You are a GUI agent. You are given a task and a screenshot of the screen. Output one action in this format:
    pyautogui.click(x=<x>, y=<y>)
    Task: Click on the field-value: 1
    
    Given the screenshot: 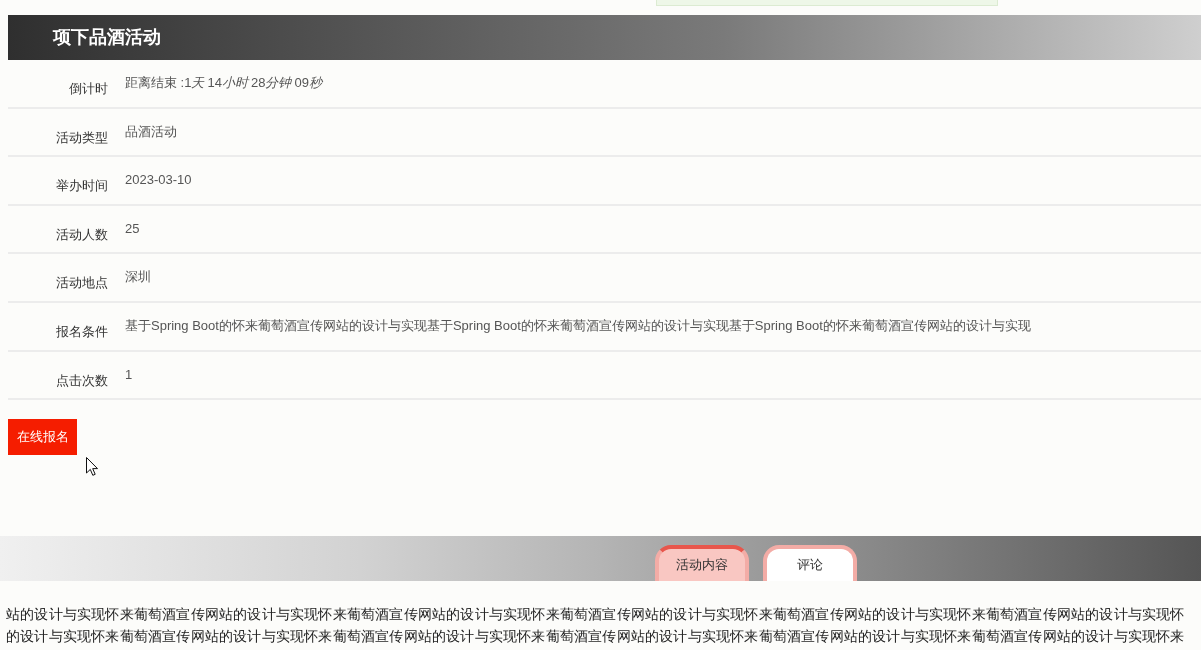 What is the action you would take?
    pyautogui.click(x=128, y=374)
    